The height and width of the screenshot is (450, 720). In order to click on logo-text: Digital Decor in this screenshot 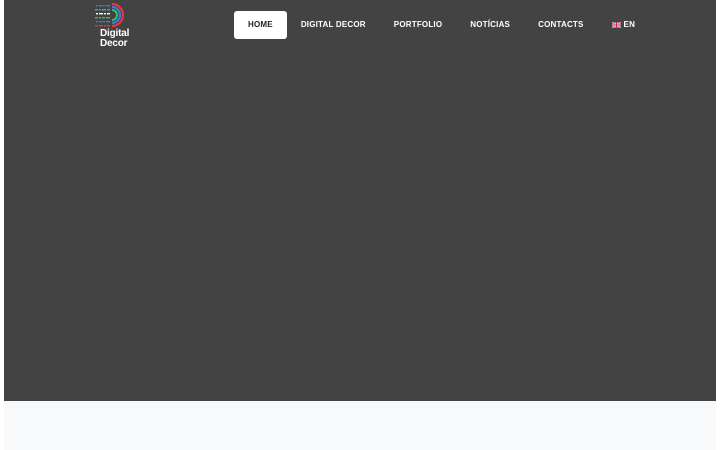, I will do `click(114, 39)`.